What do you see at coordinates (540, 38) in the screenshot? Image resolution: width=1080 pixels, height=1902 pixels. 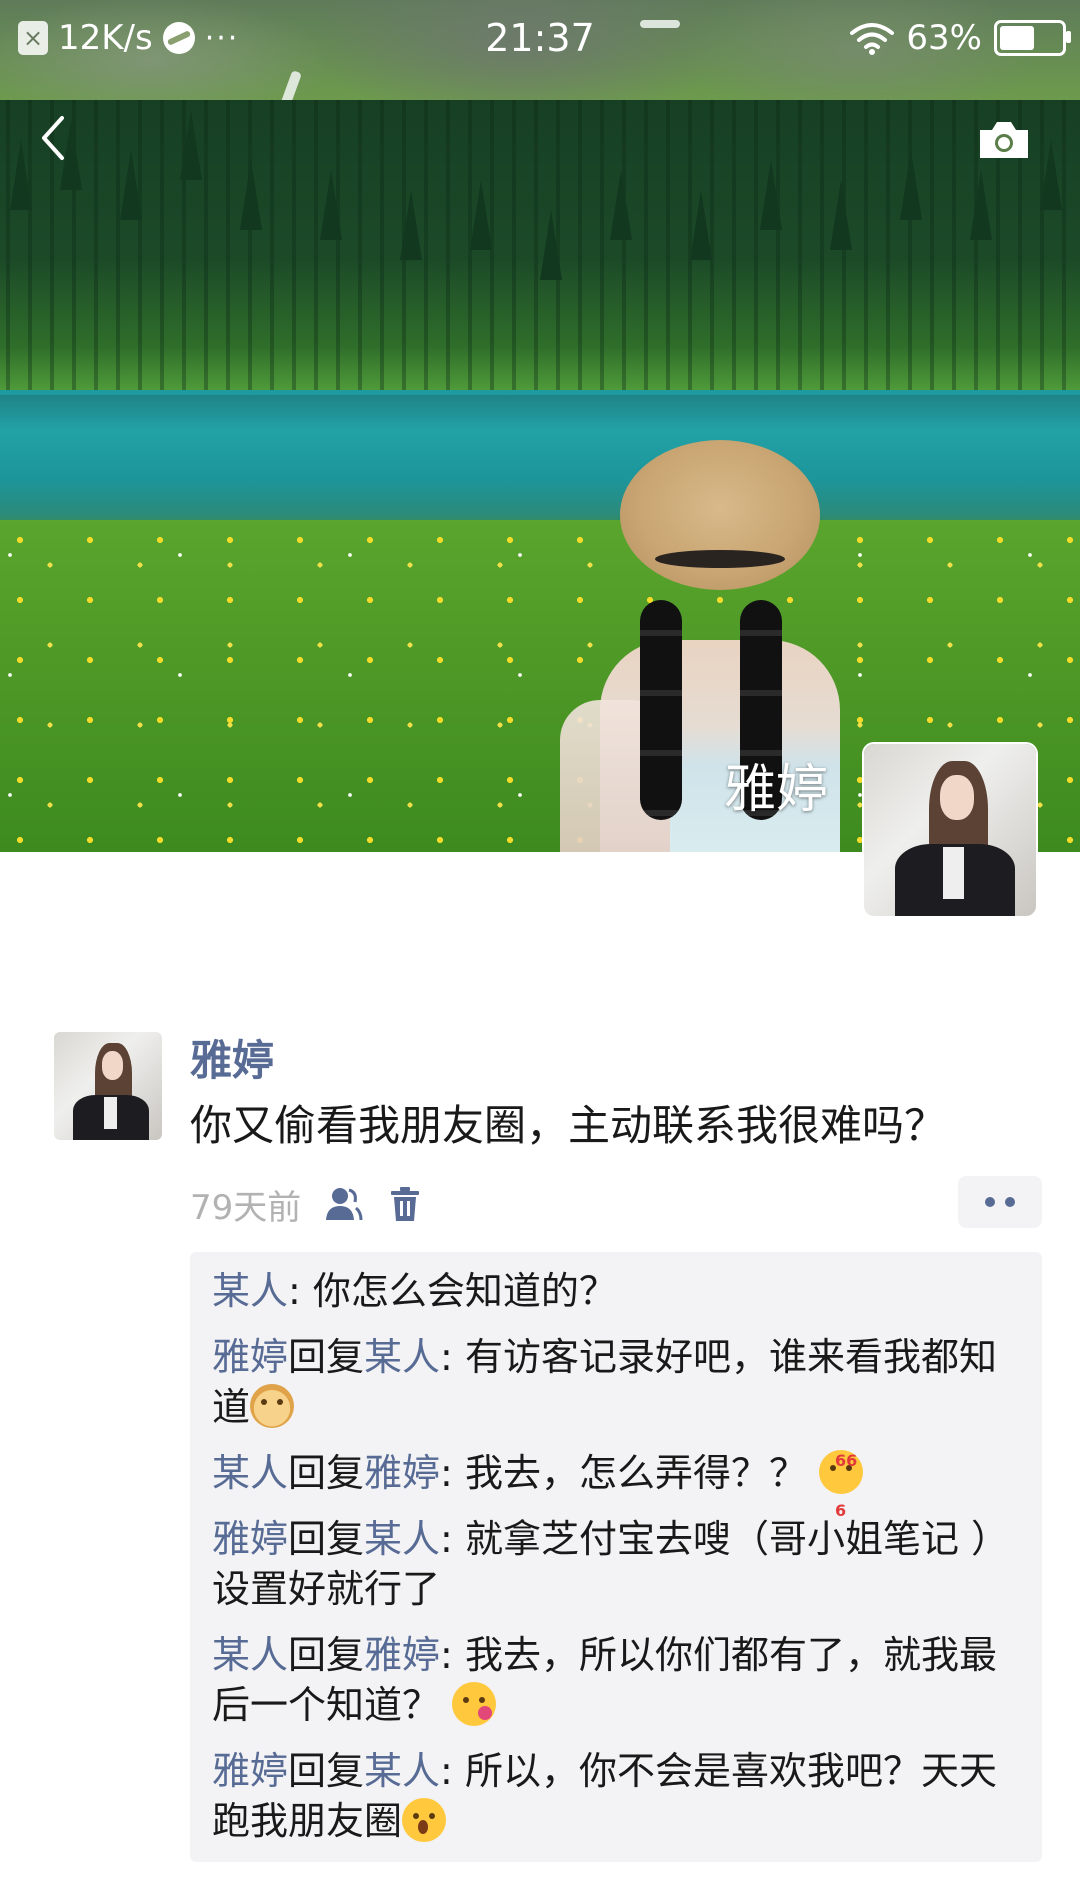 I see `status-bar: × 12K/s ··· 21:37 63%` at bounding box center [540, 38].